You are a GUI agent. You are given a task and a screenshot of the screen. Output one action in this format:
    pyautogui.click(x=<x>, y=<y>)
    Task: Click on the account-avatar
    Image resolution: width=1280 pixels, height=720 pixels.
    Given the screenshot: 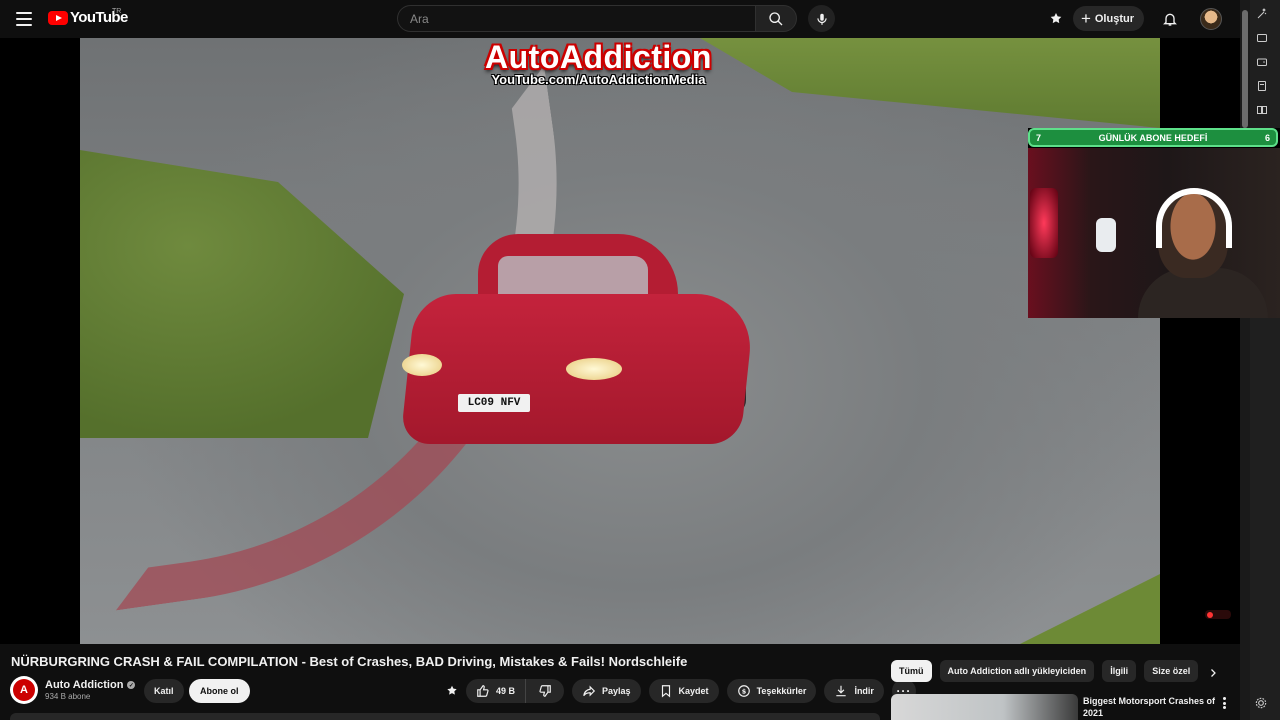 What is the action you would take?
    pyautogui.click(x=1211, y=18)
    